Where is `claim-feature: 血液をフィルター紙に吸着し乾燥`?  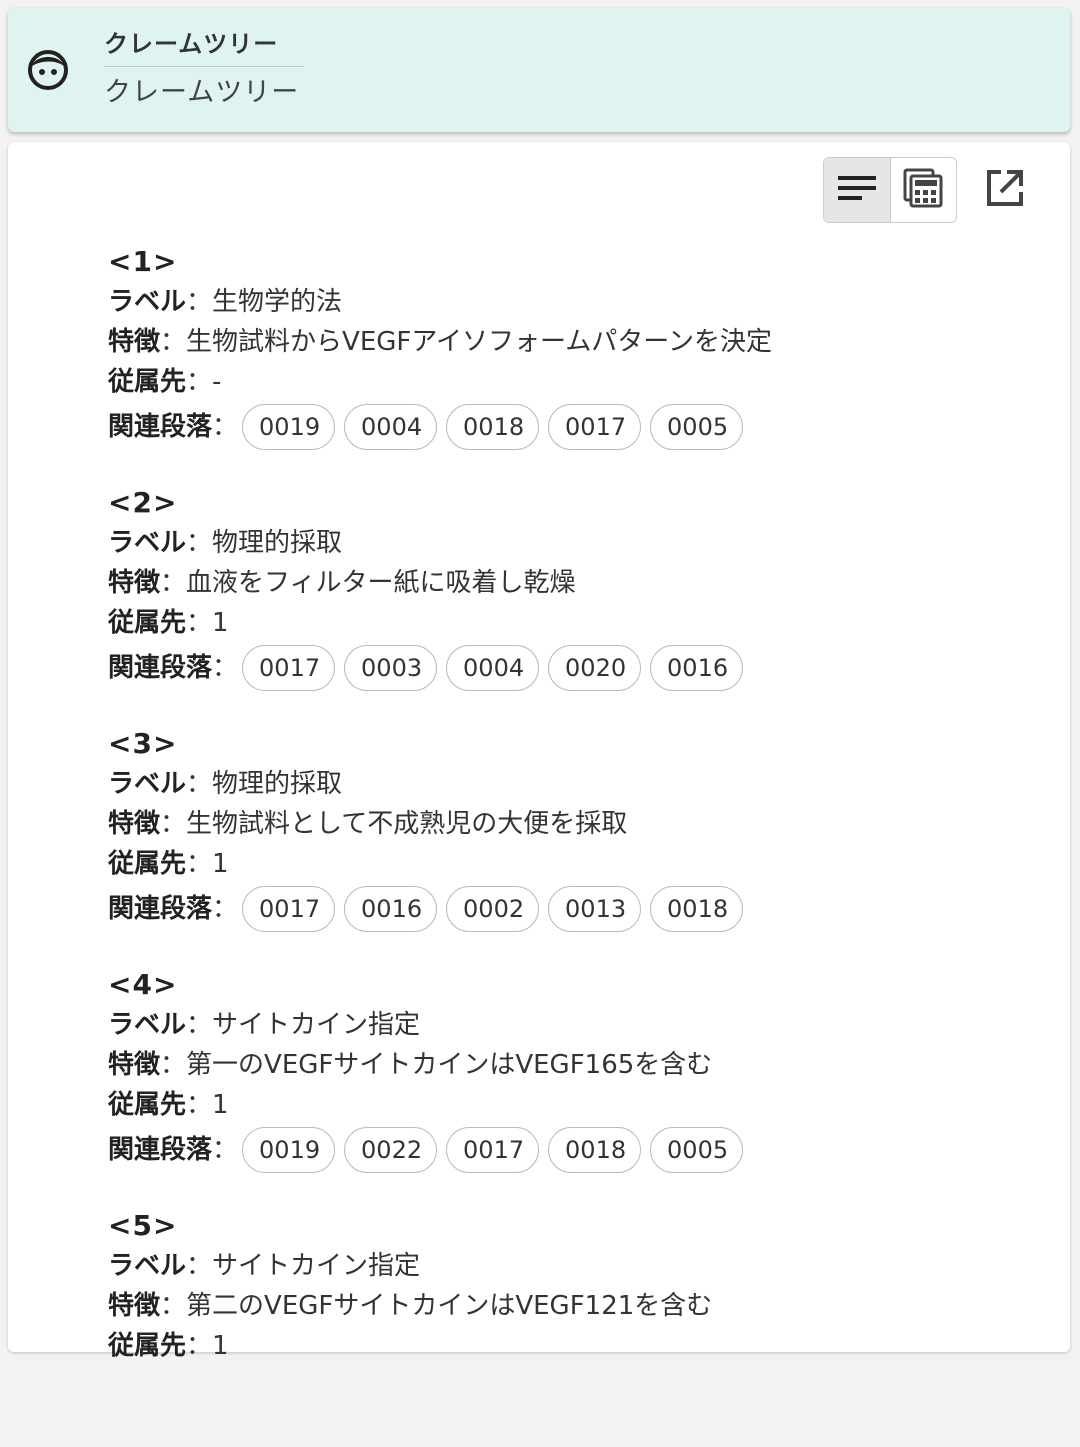
claim-feature: 血液をフィルター紙に吸着し乾燥 is located at coordinates (381, 583).